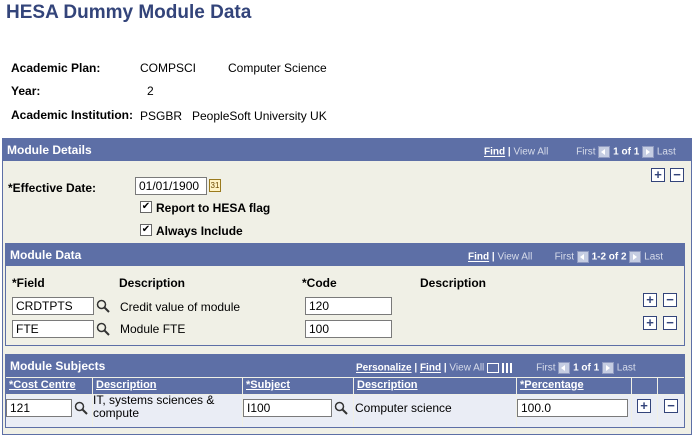  Describe the element at coordinates (215, 185) in the screenshot. I see `calendar-icon: 31` at that location.